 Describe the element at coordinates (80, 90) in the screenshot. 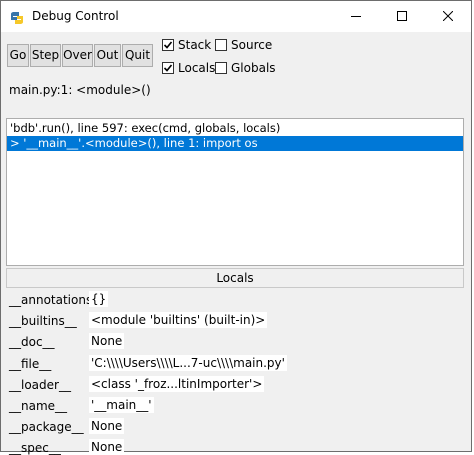

I see `status-line: main.py:1: <module>()` at that location.